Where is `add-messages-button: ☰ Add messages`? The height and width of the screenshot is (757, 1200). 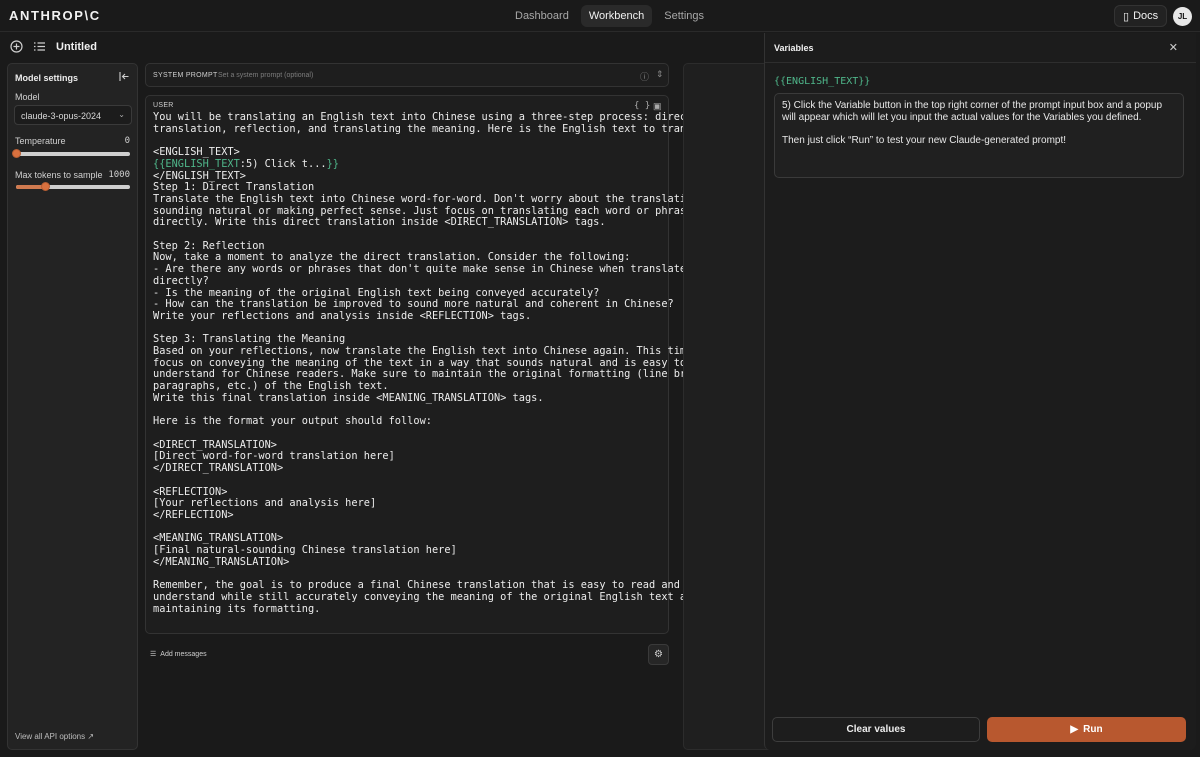 add-messages-button: ☰ Add messages is located at coordinates (178, 654).